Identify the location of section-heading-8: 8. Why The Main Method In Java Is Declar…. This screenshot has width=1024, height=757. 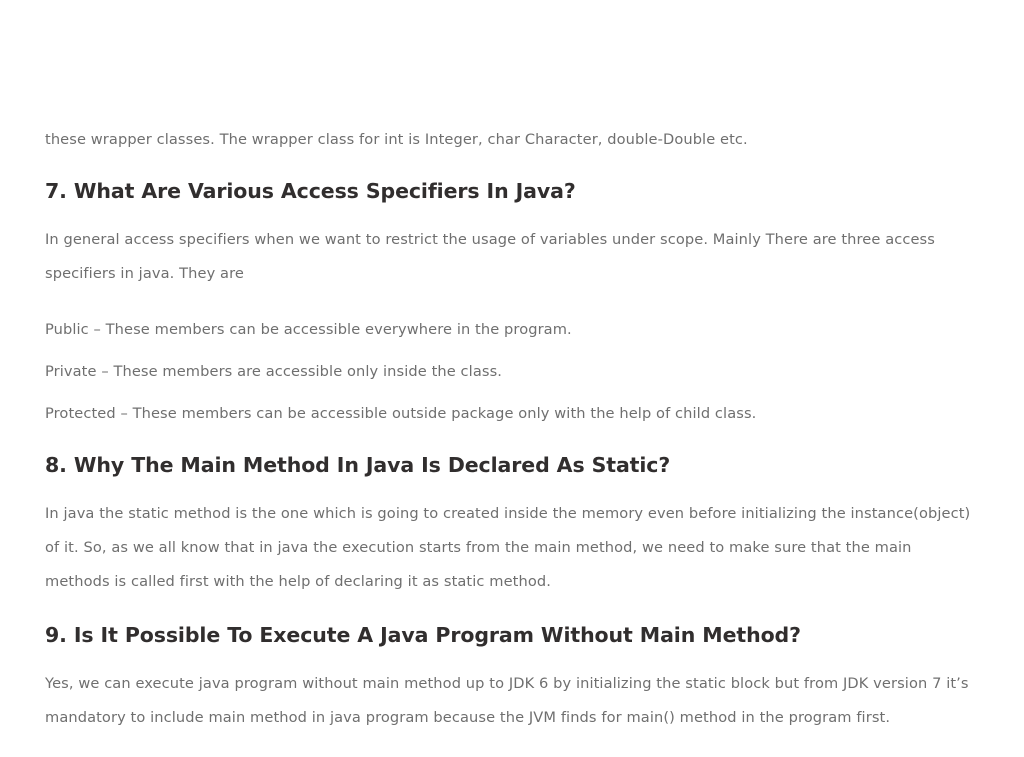
(358, 465).